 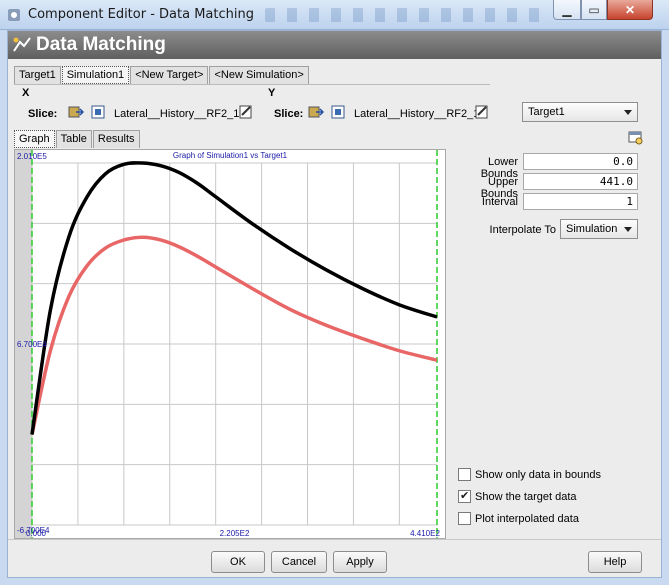 I want to click on y-axis-letter: Y, so click(x=272, y=93).